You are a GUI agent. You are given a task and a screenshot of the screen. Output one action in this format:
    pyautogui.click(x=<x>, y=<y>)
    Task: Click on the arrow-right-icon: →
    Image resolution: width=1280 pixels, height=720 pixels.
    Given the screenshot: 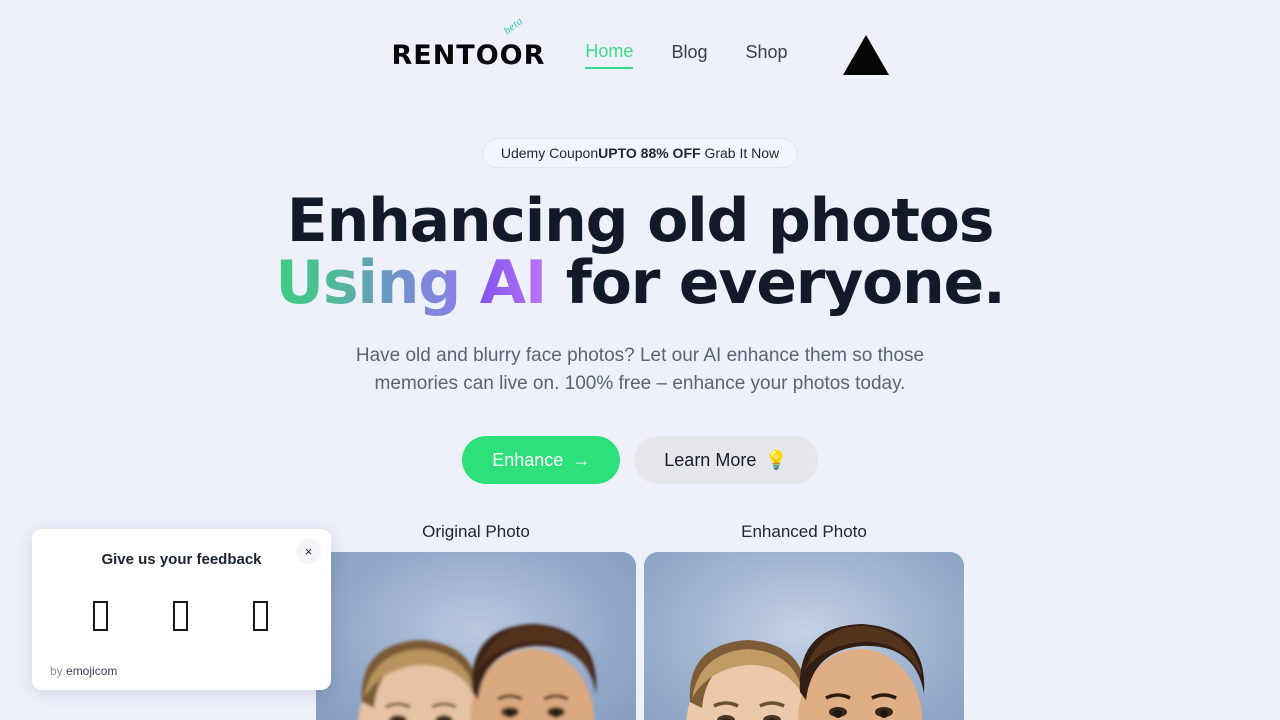 What is the action you would take?
    pyautogui.click(x=581, y=460)
    